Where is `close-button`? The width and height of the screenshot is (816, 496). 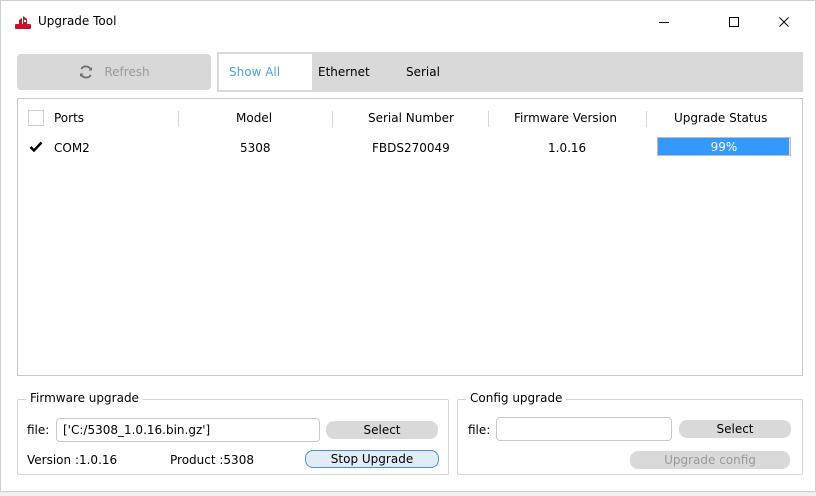
close-button is located at coordinates (784, 22).